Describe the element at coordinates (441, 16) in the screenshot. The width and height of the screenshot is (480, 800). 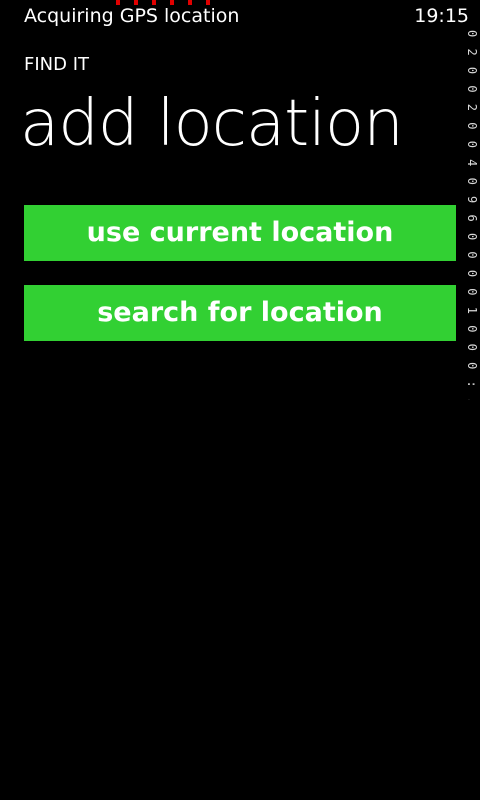
I see `status-time: 19:15` at that location.